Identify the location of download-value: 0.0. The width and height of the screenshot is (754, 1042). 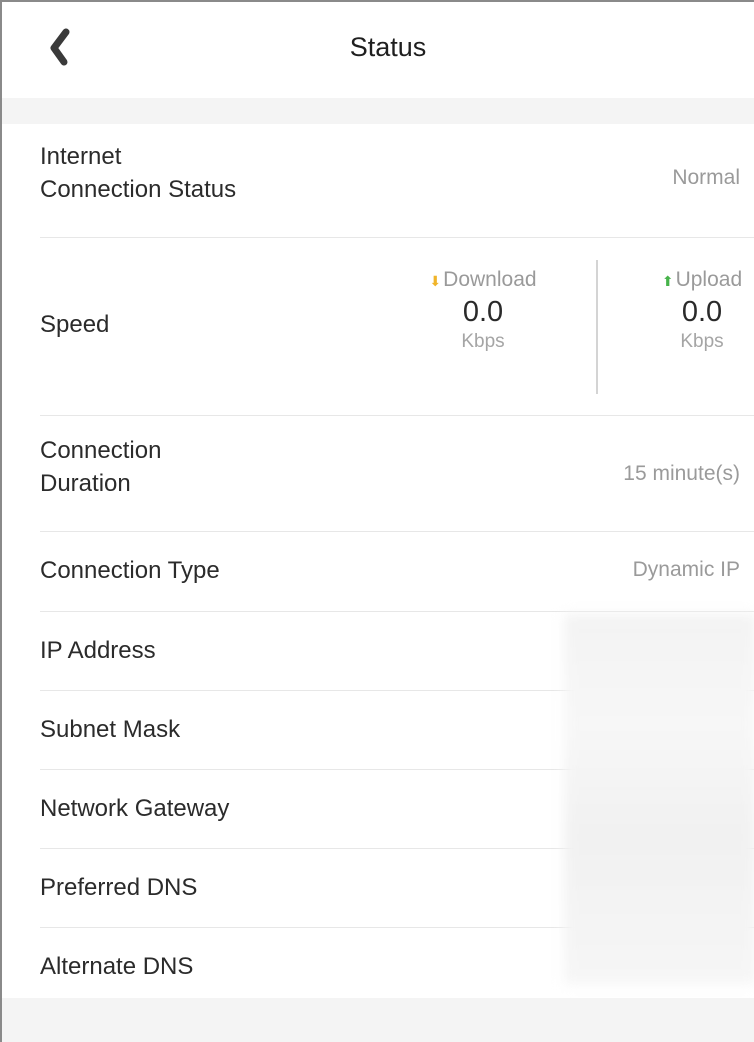
(483, 312).